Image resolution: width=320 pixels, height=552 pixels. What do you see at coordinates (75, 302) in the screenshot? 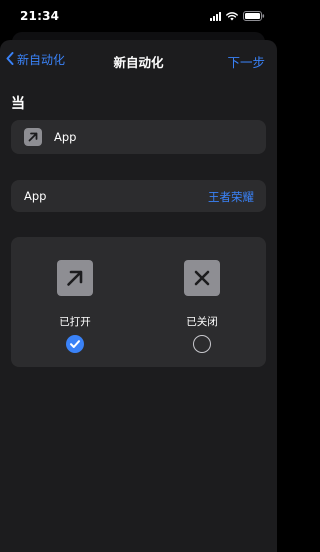
I see `option-opened: 已打开` at bounding box center [75, 302].